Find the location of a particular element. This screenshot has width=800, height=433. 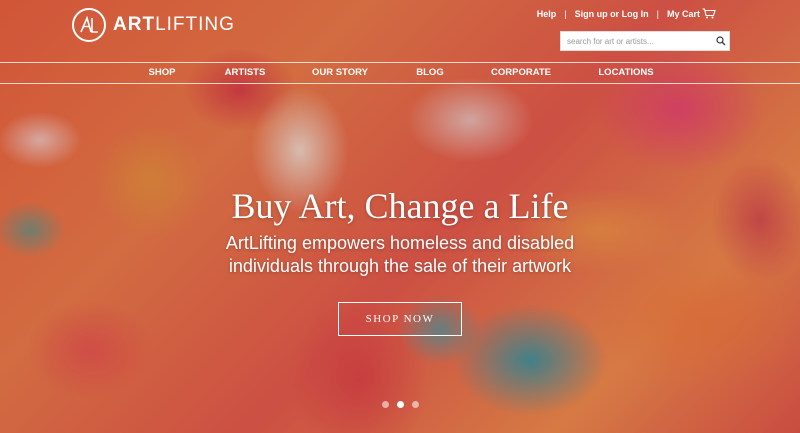

nav-blog: BLOG is located at coordinates (429, 72).